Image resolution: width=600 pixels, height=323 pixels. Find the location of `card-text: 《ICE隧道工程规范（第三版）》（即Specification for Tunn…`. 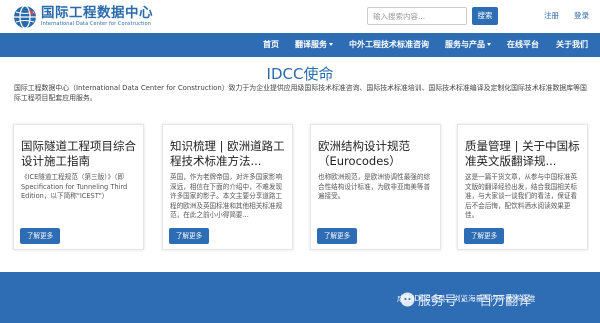

card-text: 《ICE隧道工程规范（第三版）》（即Specification for Tunn… is located at coordinates (74, 186).